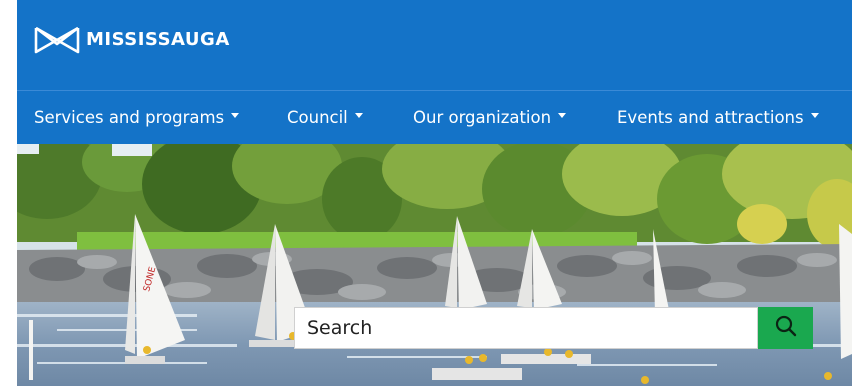 The image size is (856, 386). What do you see at coordinates (710, 117) in the screenshot?
I see `nav-item-label: Events and attractions` at bounding box center [710, 117].